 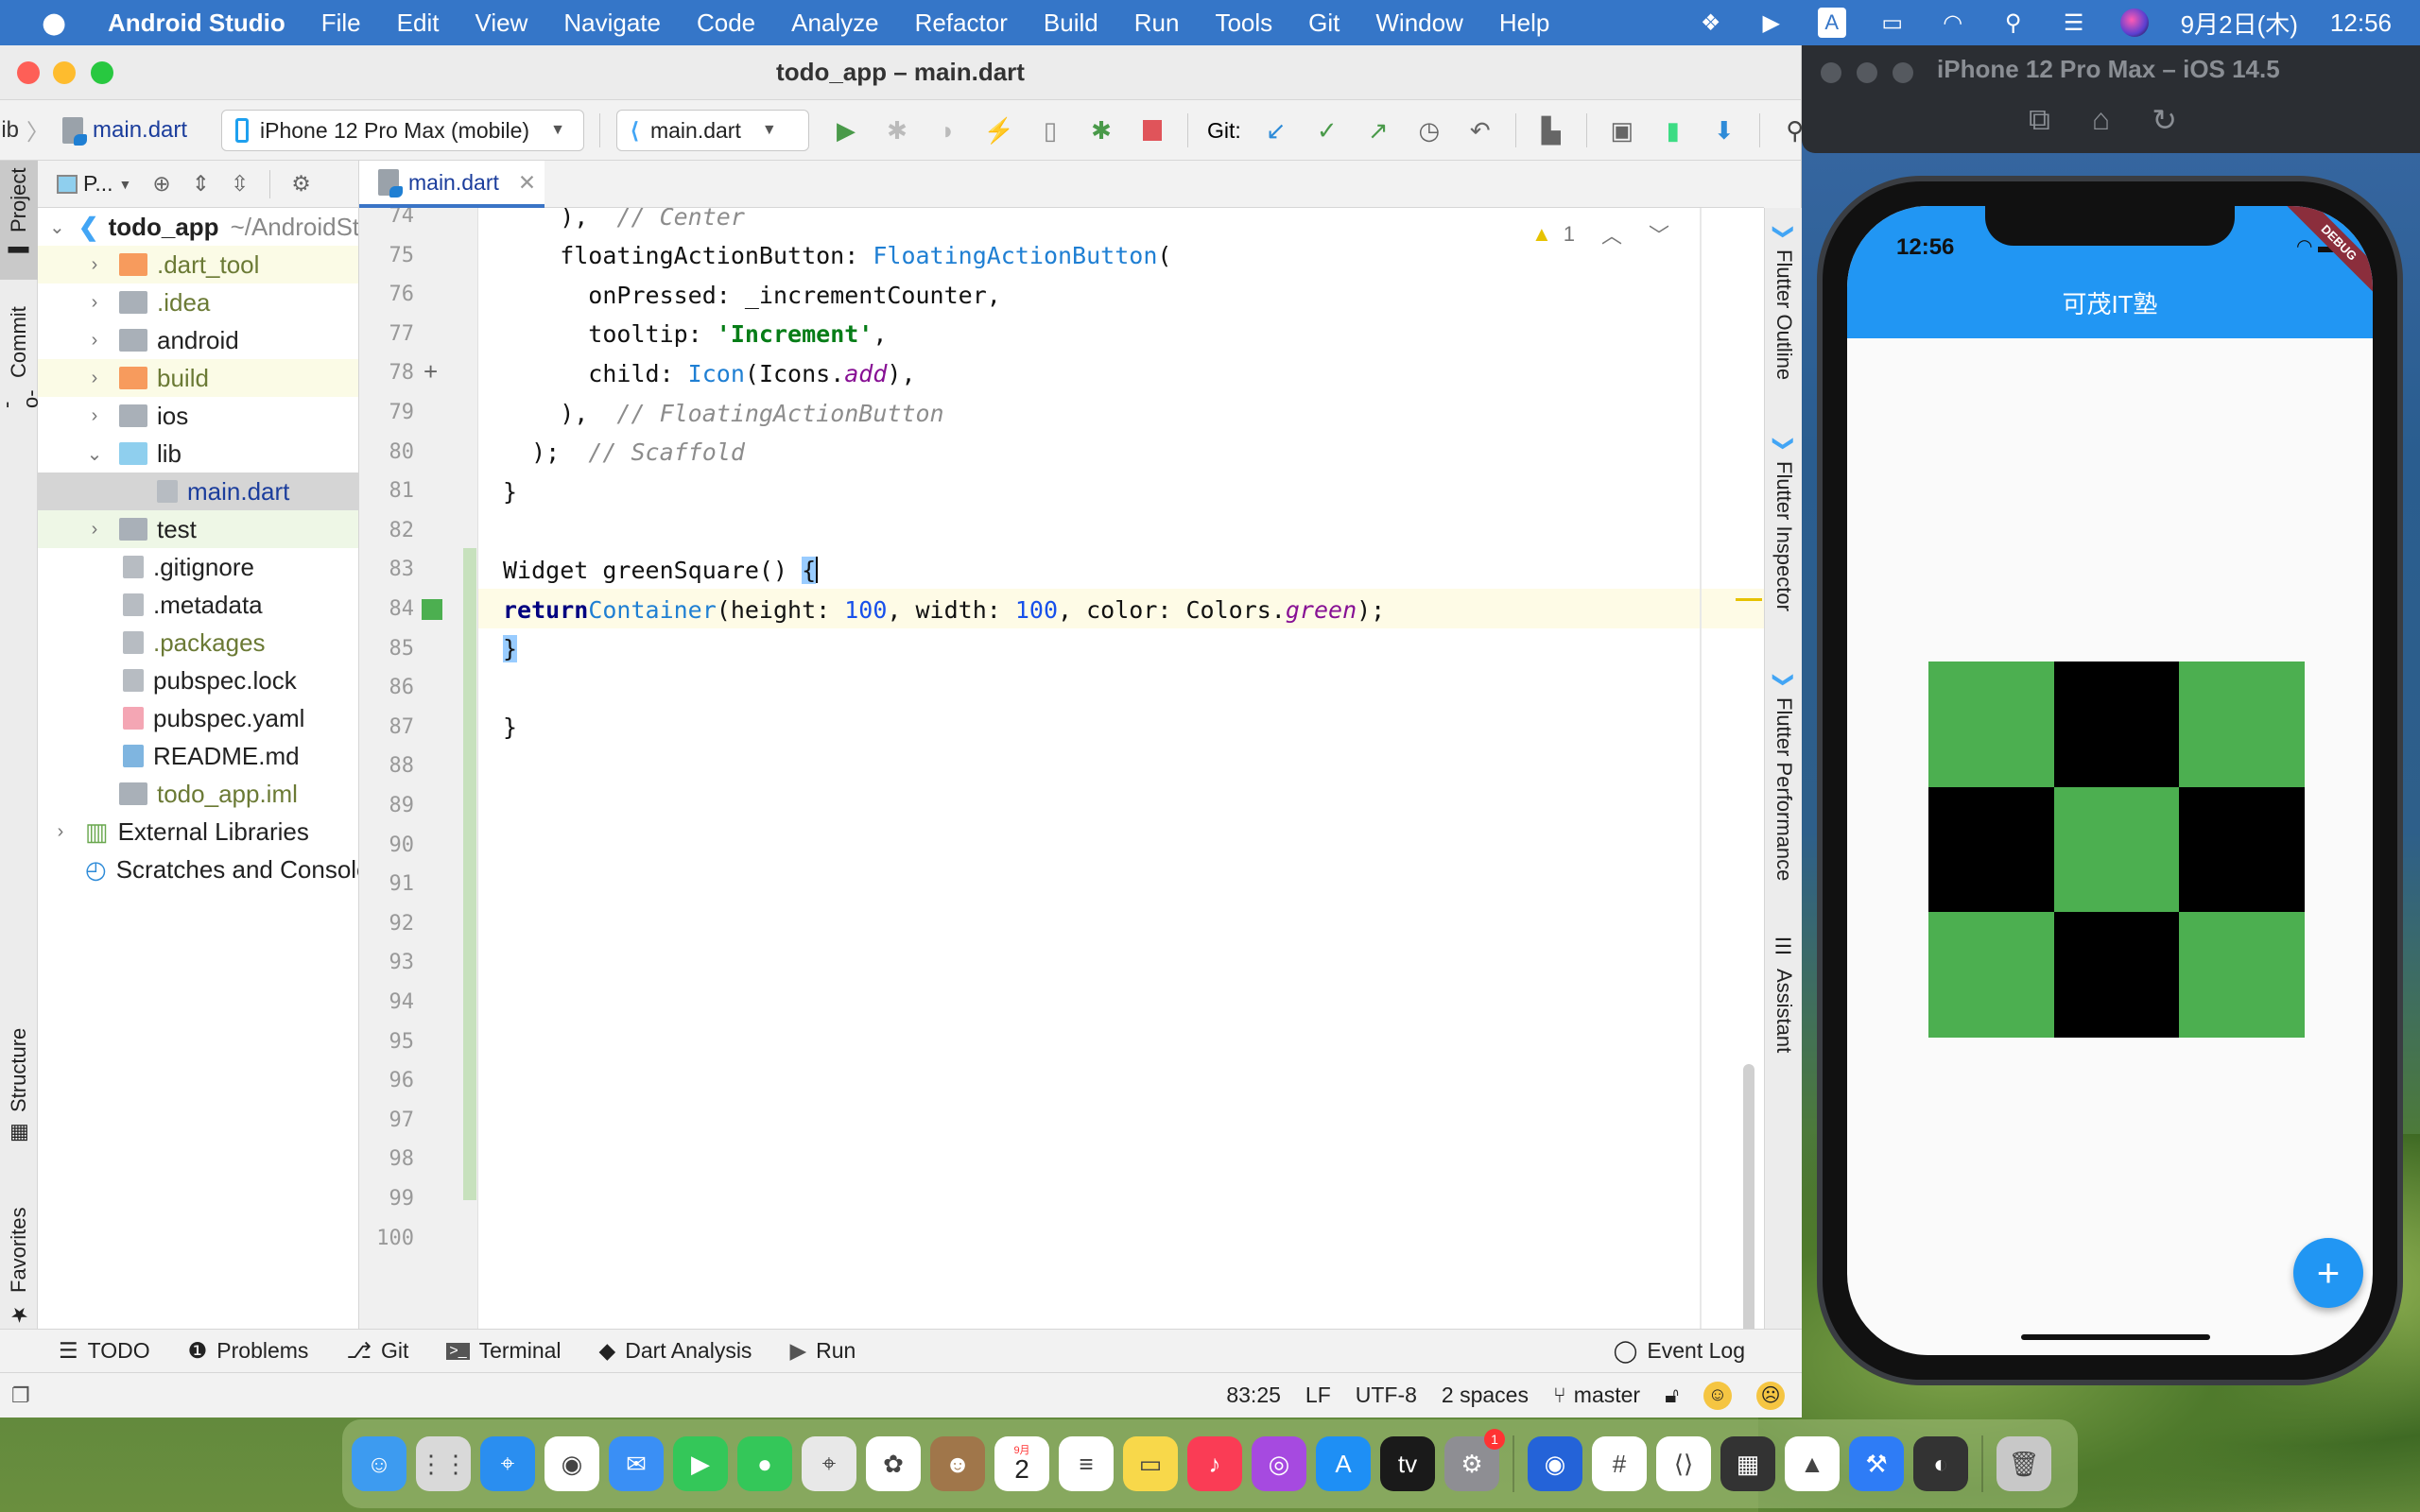 I want to click on project-view-selector: P... ▼, so click(x=94, y=184).